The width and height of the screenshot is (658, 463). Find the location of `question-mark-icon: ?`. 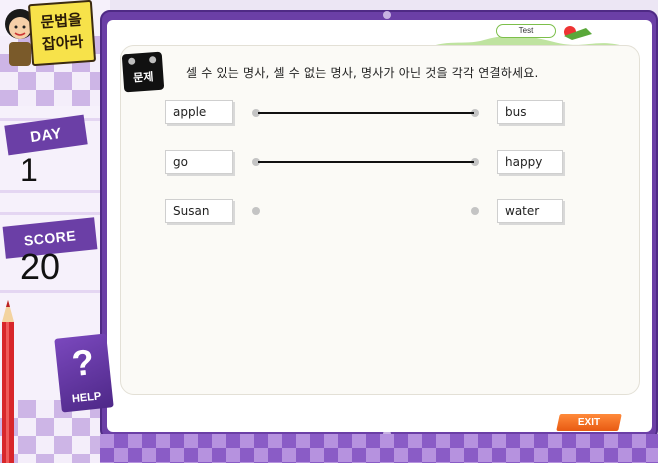

question-mark-icon: ? is located at coordinates (82, 363).